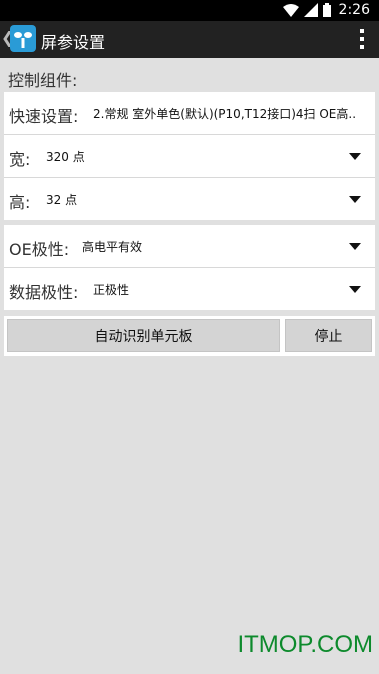 This screenshot has width=379, height=674. What do you see at coordinates (43, 80) in the screenshot?
I see `section-label: 控制组件:` at bounding box center [43, 80].